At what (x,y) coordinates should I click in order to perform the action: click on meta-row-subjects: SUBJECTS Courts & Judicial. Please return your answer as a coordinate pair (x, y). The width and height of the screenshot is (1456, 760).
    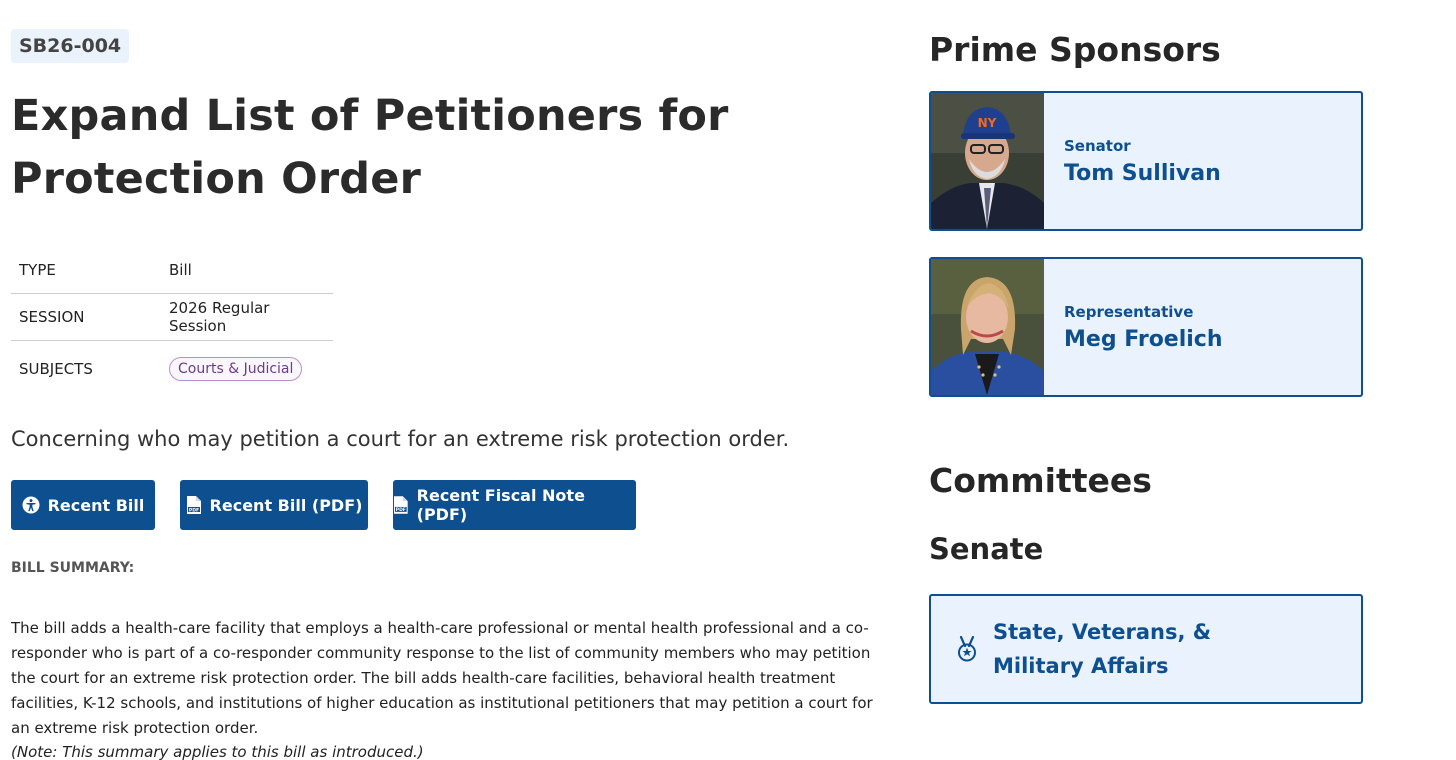
    Looking at the image, I should click on (172, 368).